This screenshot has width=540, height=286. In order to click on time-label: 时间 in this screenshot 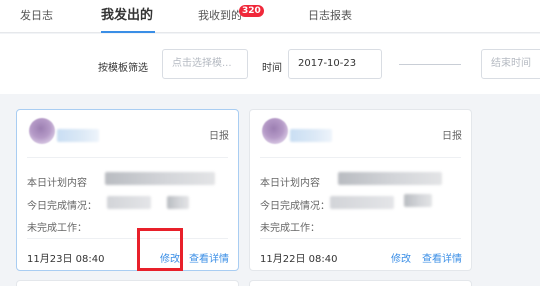, I will do `click(272, 68)`.